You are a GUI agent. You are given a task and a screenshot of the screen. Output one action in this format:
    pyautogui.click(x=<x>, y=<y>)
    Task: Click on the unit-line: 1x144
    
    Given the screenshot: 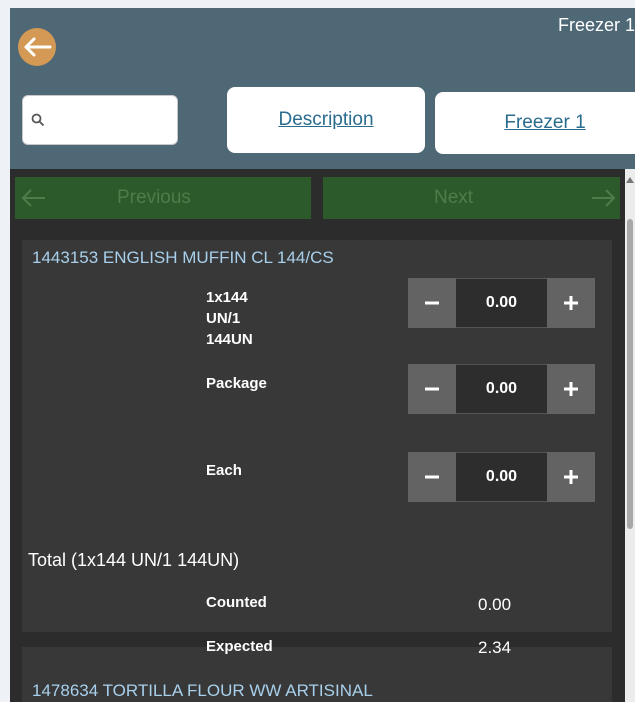 What is the action you would take?
    pyautogui.click(x=227, y=297)
    